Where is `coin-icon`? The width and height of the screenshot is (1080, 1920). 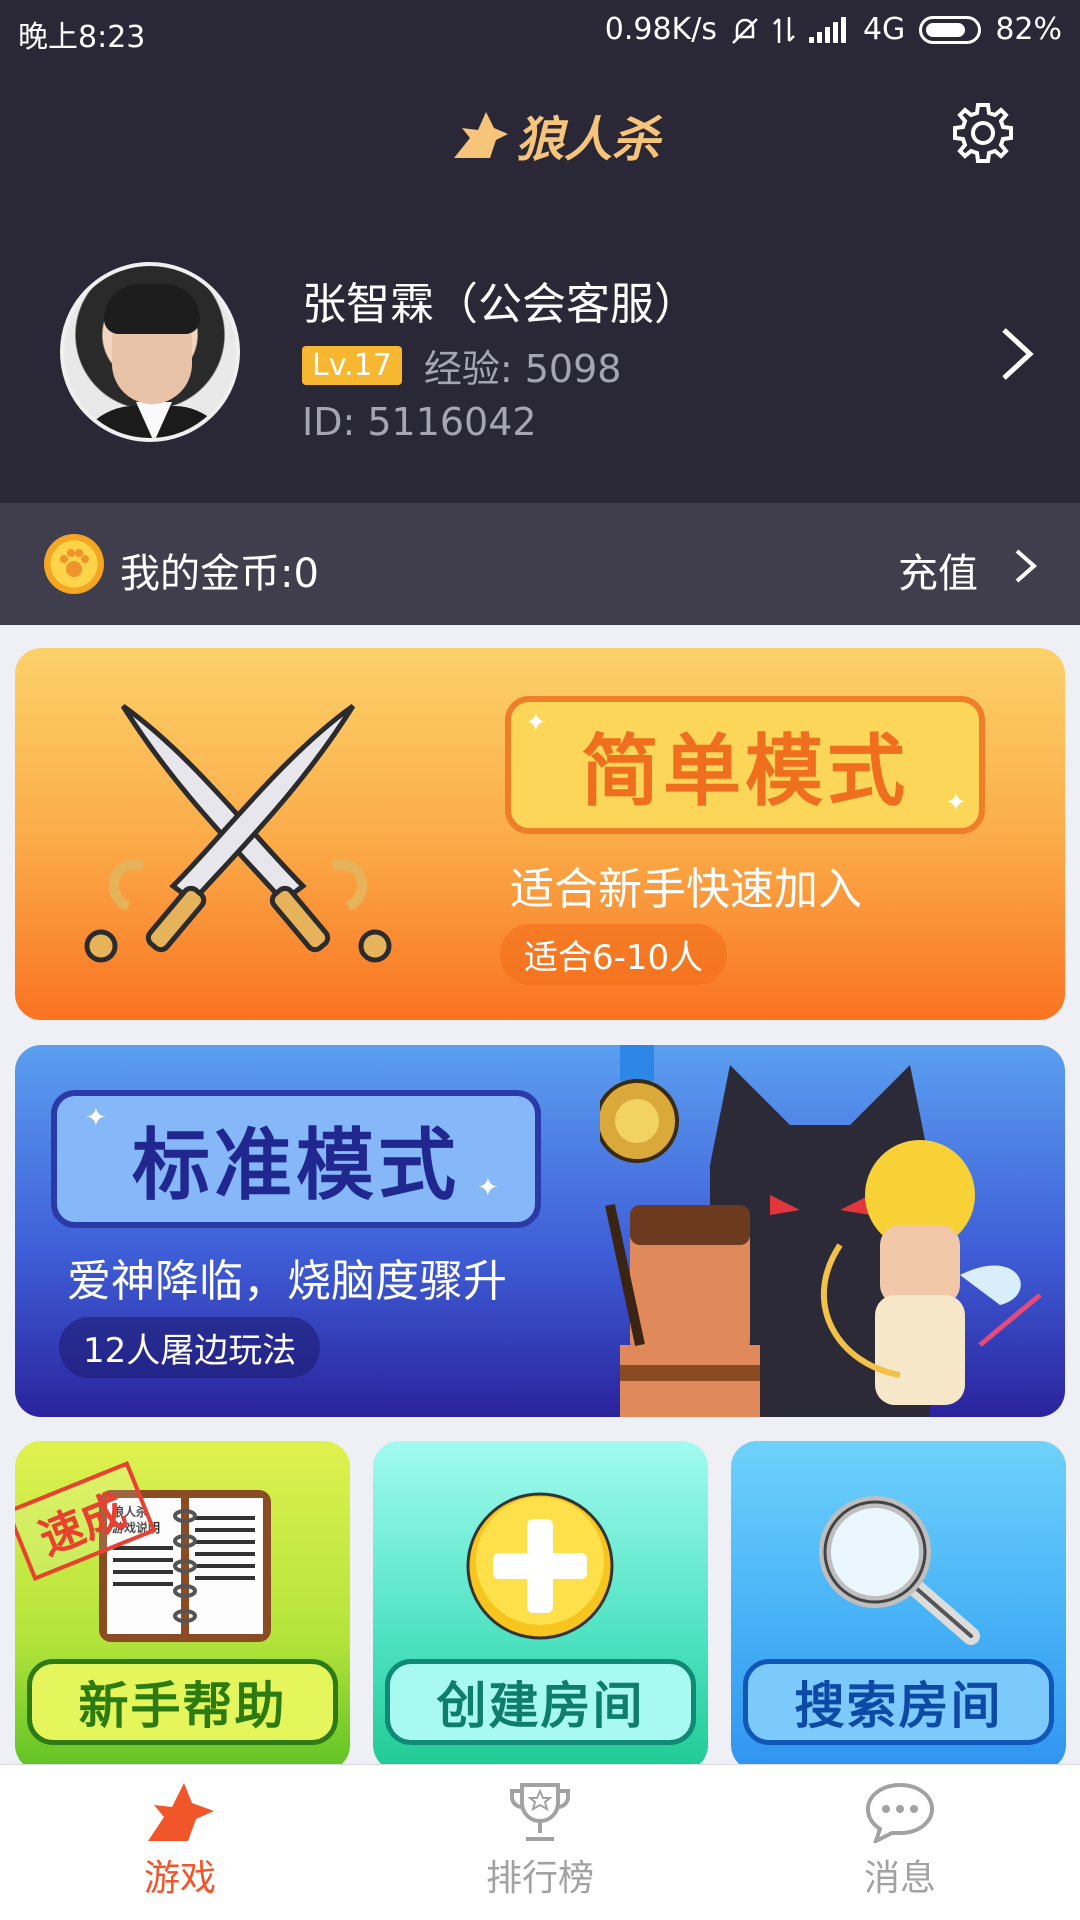
coin-icon is located at coordinates (74, 564).